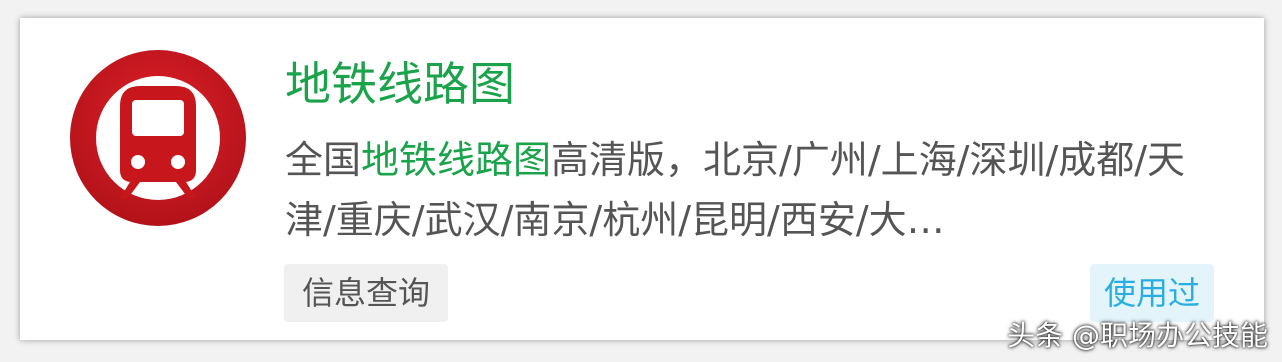 The width and height of the screenshot is (1282, 362). Describe the element at coordinates (323, 160) in the screenshot. I see `desc-part-1: 全国` at that location.